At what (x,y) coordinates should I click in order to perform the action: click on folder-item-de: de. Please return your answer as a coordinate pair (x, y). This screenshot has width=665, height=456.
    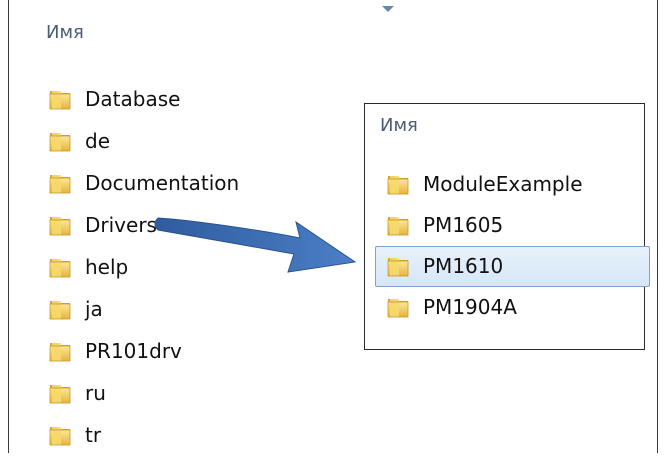
    Looking at the image, I should click on (143, 141).